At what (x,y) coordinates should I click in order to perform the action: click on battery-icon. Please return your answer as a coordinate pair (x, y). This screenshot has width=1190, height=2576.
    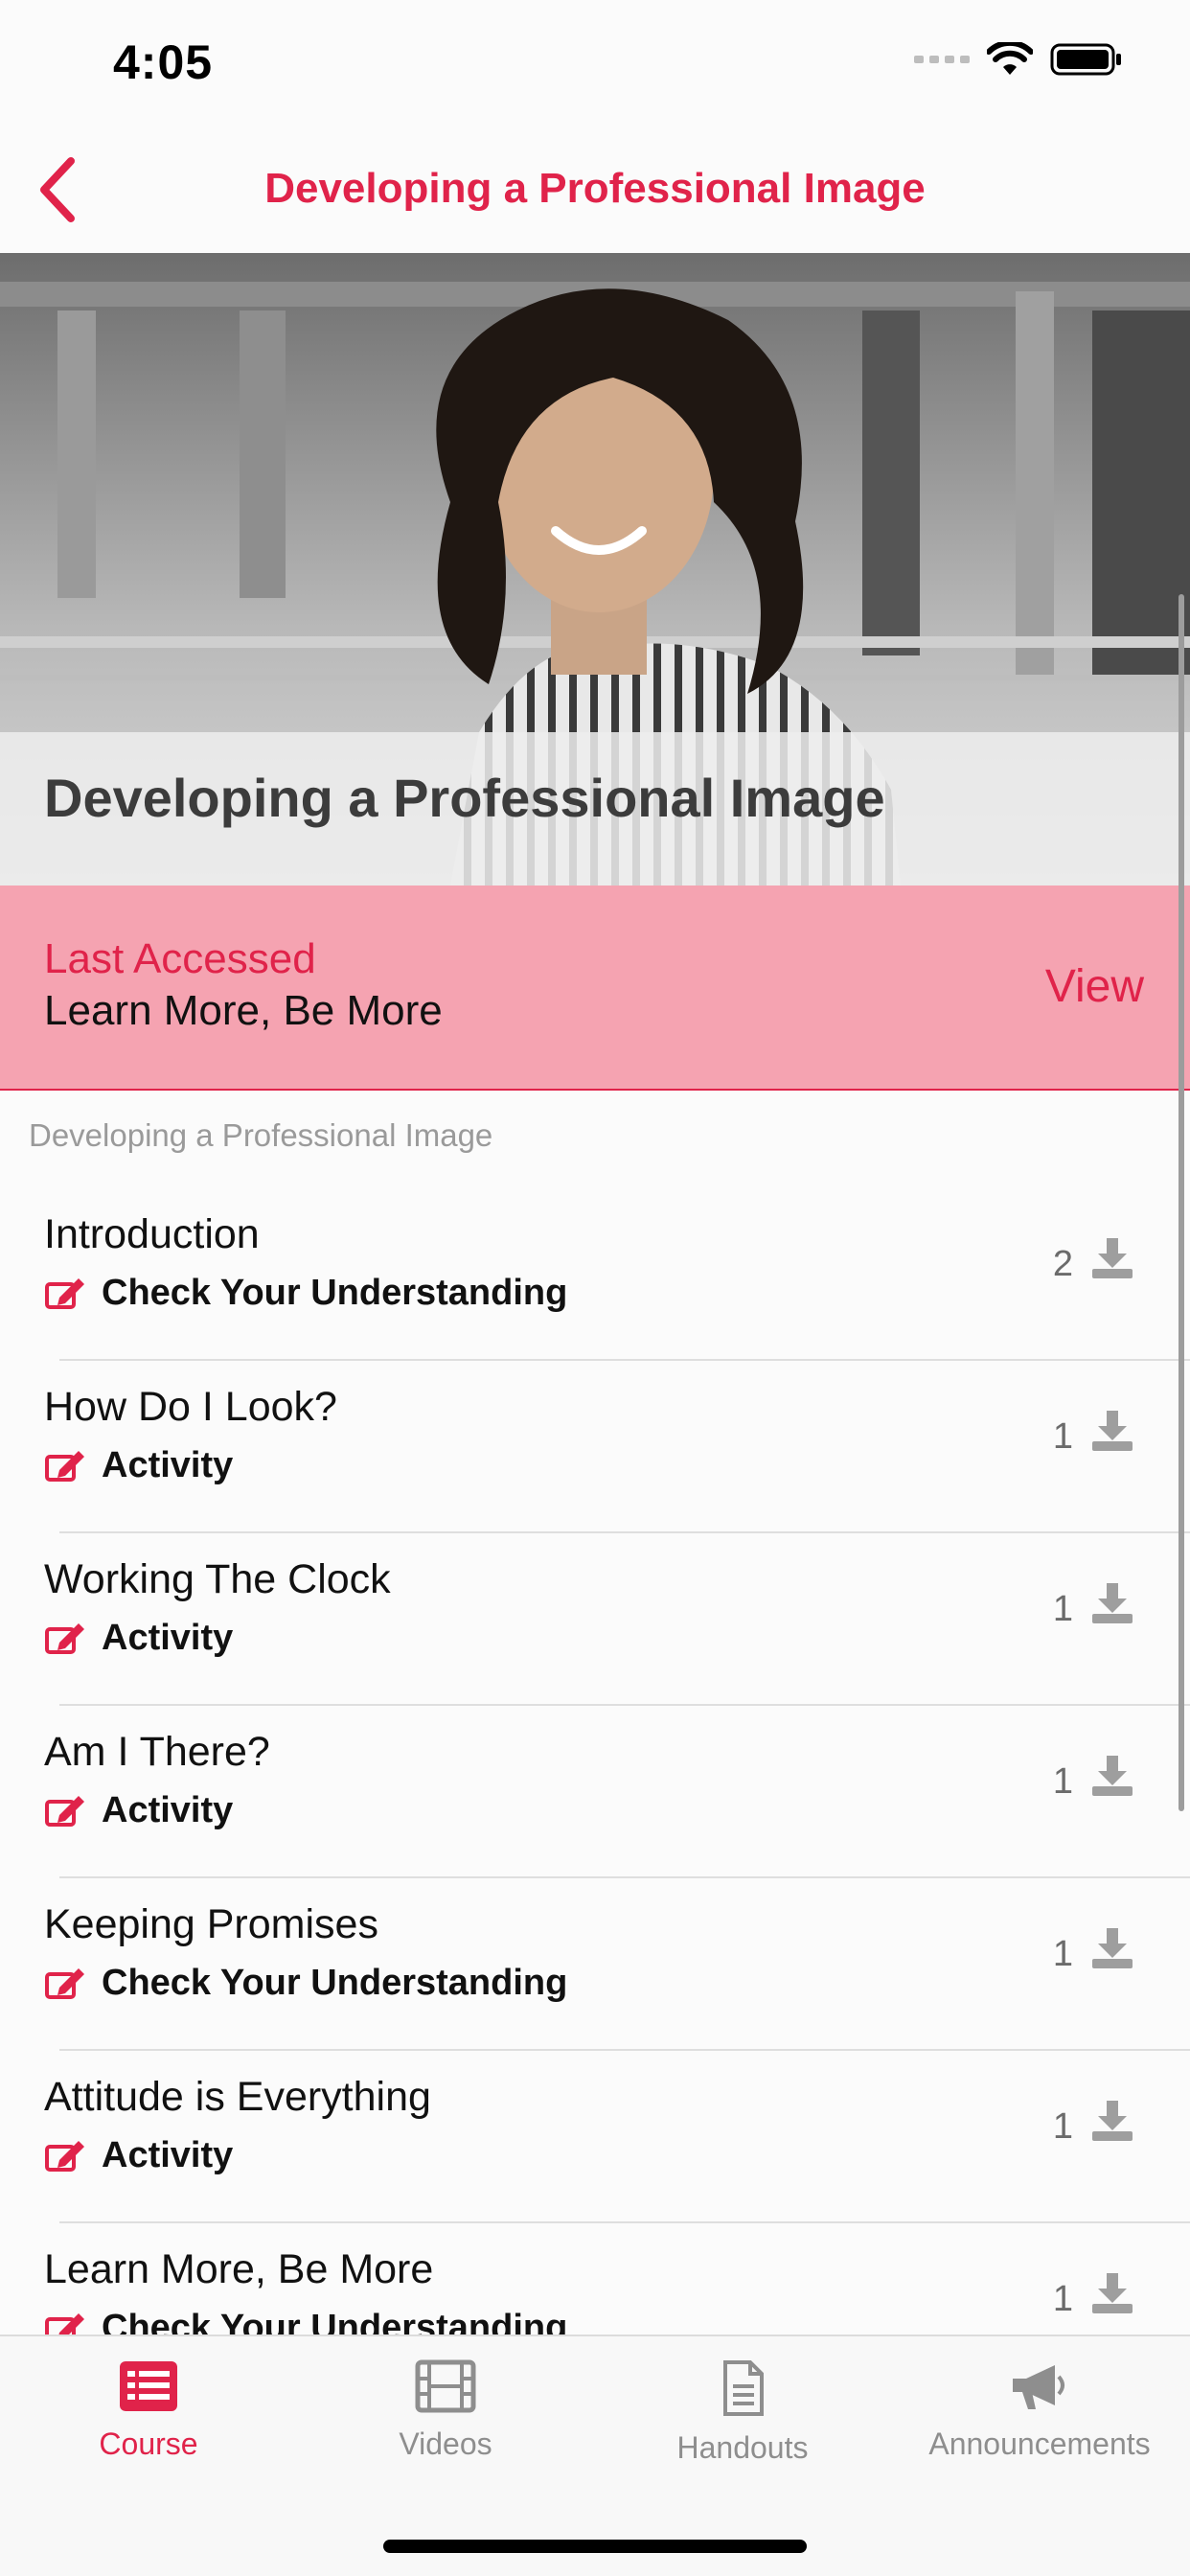
    Looking at the image, I should click on (1085, 59).